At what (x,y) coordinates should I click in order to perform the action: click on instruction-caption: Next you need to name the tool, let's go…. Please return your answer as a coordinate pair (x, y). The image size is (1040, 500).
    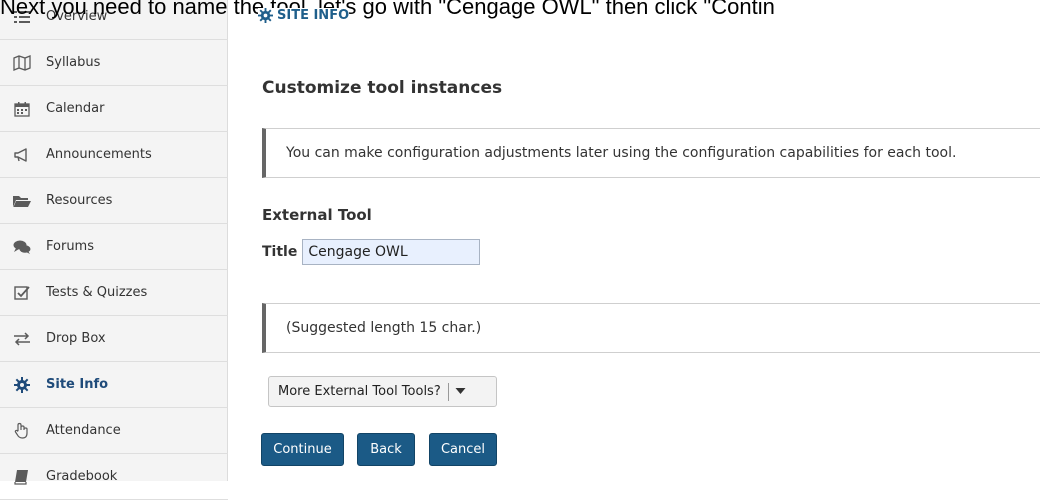
    Looking at the image, I should click on (387, 9).